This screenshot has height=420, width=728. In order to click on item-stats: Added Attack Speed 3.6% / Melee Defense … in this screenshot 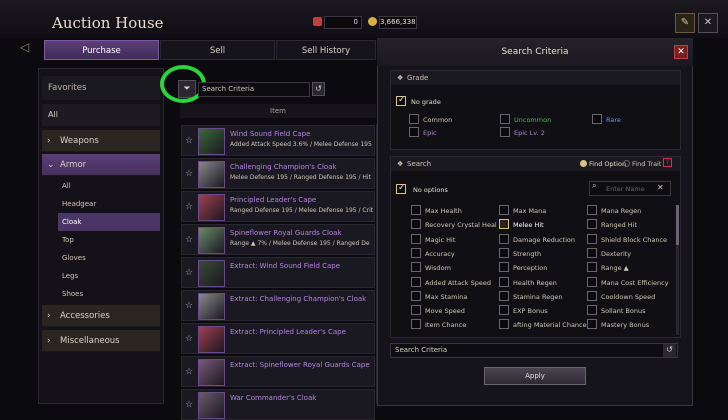, I will do `click(301, 144)`.